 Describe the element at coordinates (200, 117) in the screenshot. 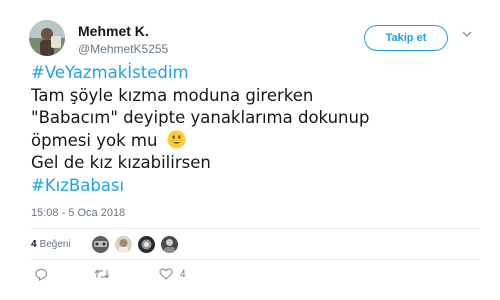

I see `tweet-line: "Babacım" deyipte yanaklarıma dokunup` at that location.